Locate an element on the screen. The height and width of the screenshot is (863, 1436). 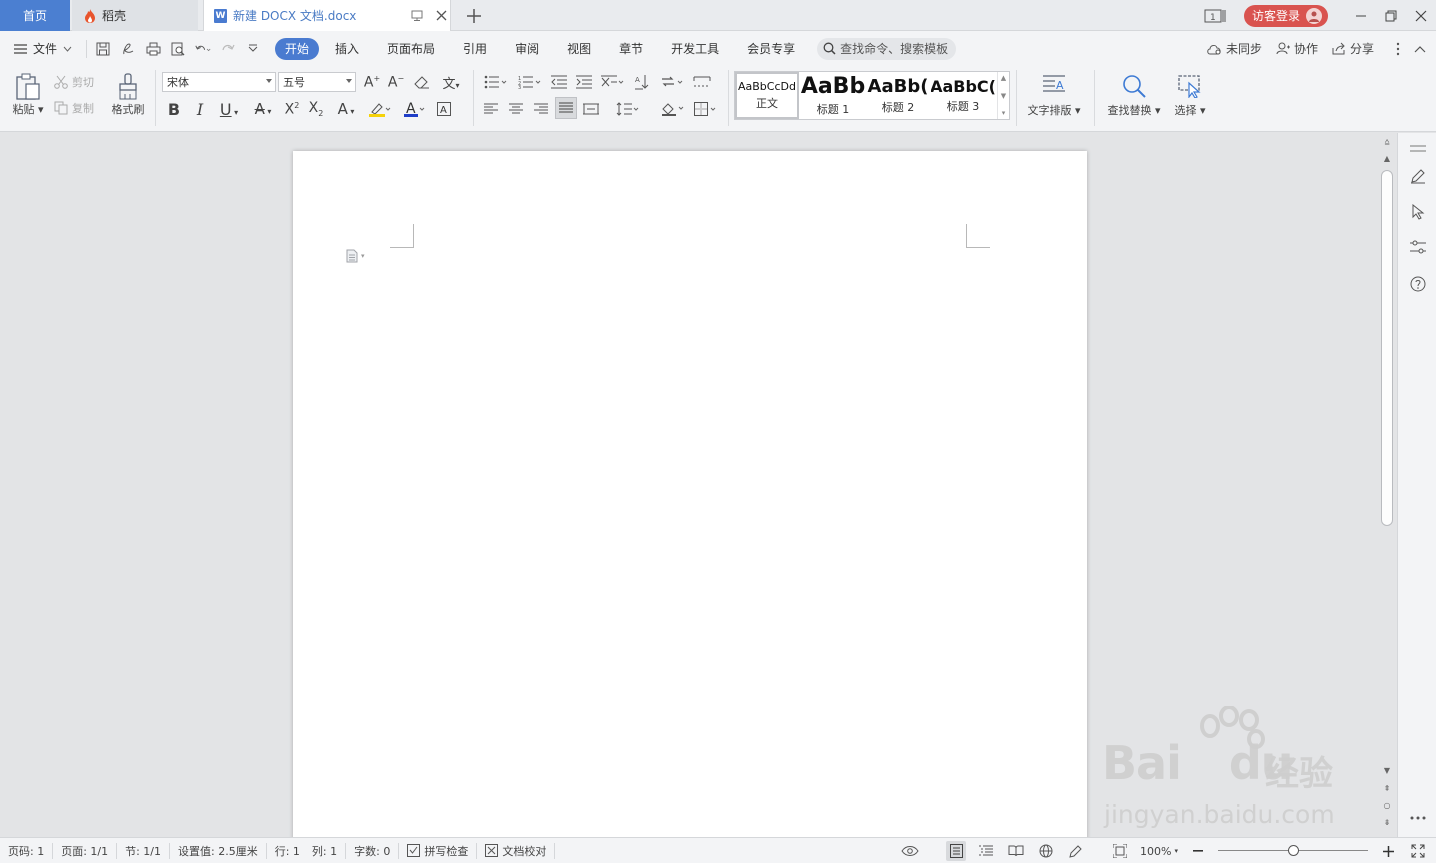
command-search-input: 查找命令、搜索模板 is located at coordinates (887, 48).